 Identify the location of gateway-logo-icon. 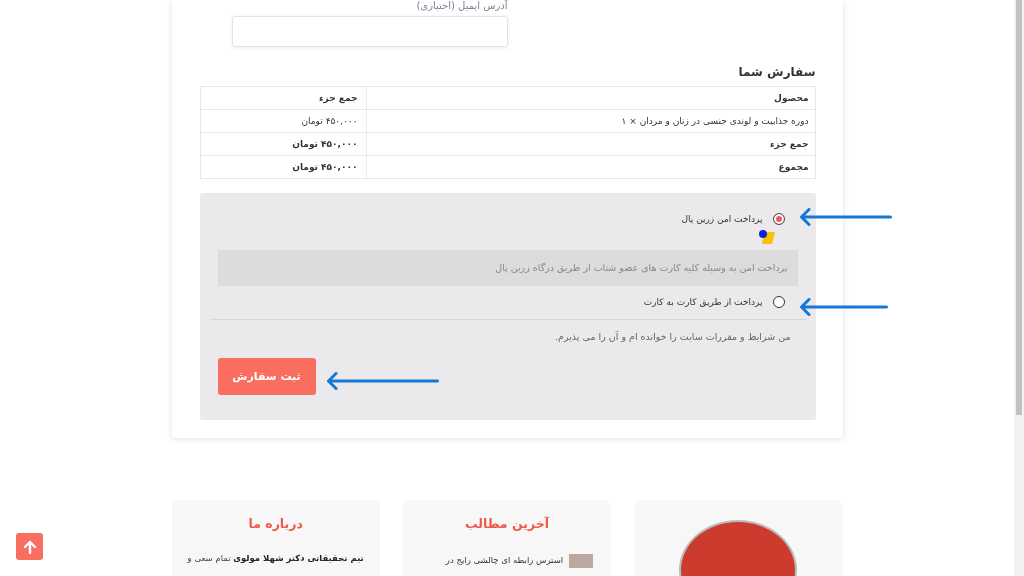
(766, 237).